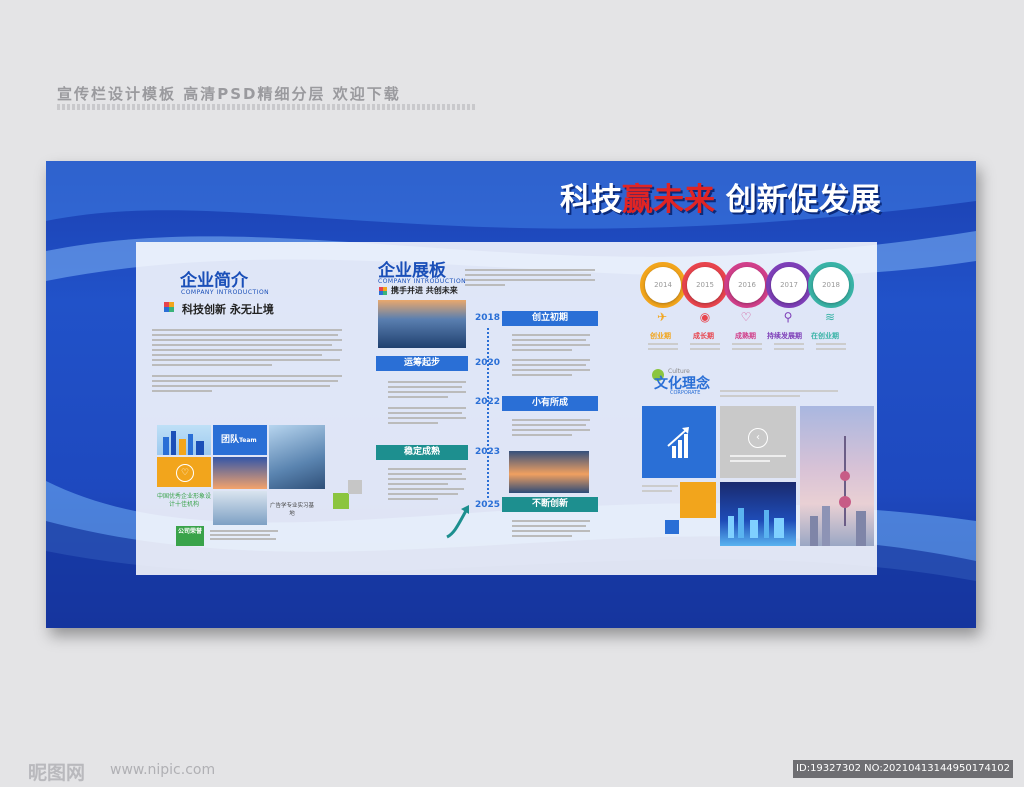  I want to click on year-2018: 2018, so click(488, 318).